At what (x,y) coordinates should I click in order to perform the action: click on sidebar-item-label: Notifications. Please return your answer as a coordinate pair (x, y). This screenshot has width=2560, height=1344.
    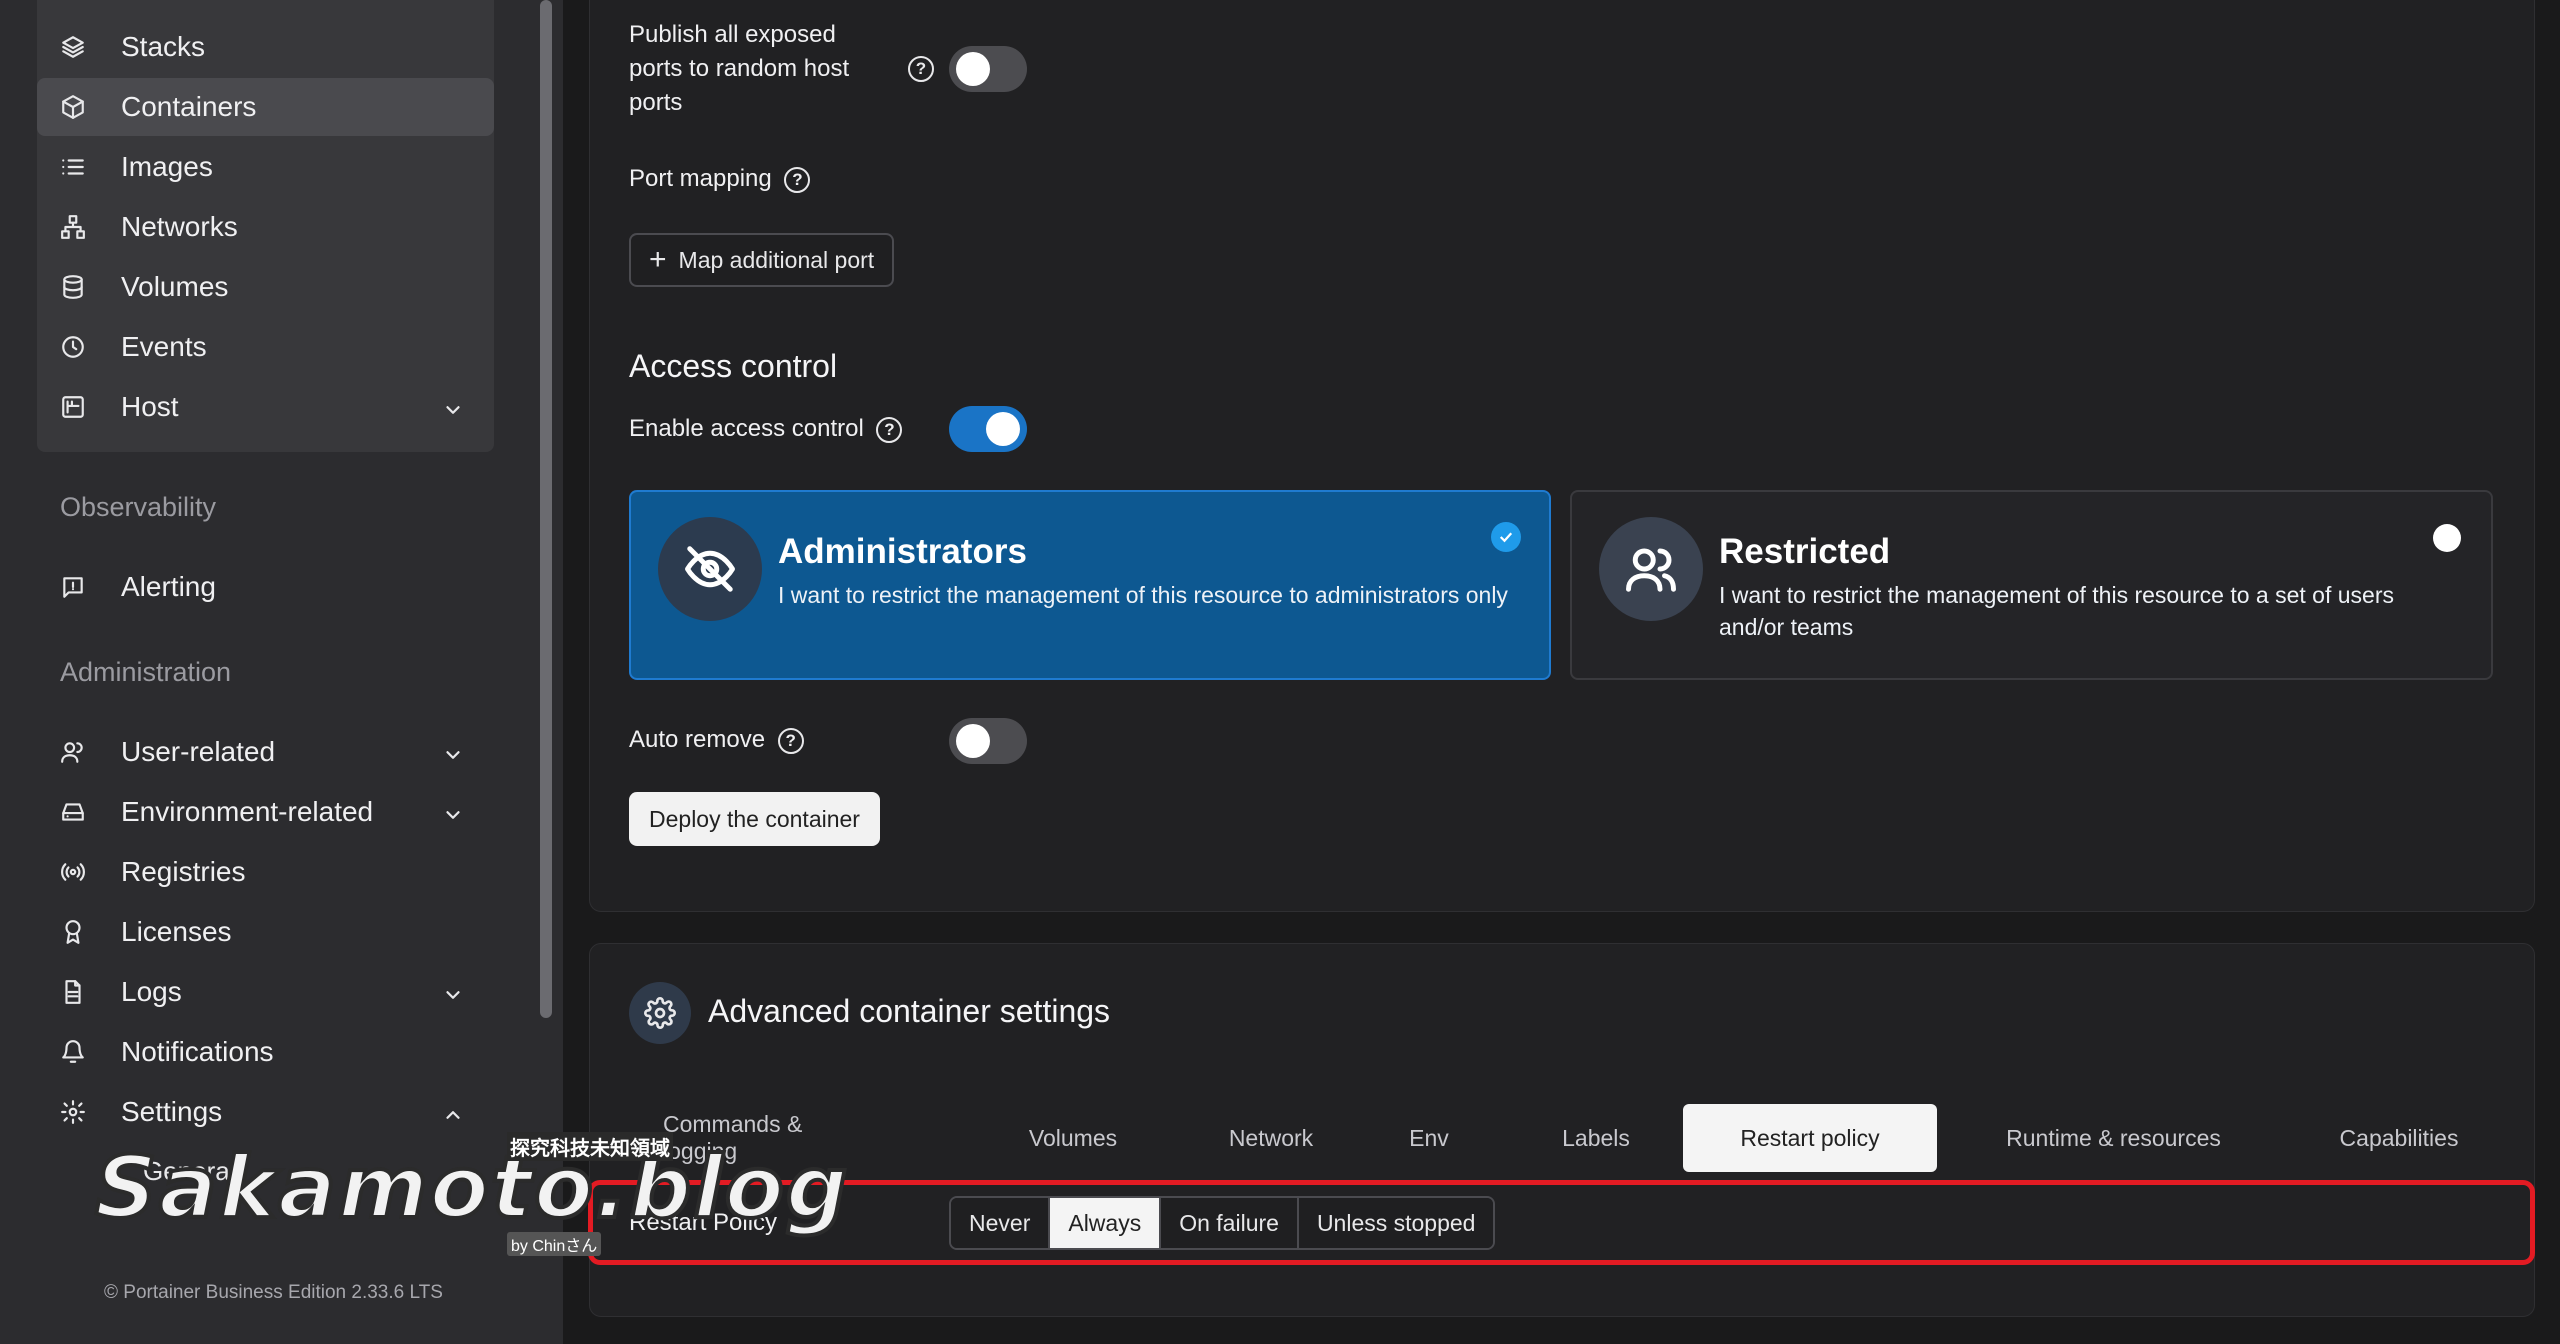
    Looking at the image, I should click on (197, 1051).